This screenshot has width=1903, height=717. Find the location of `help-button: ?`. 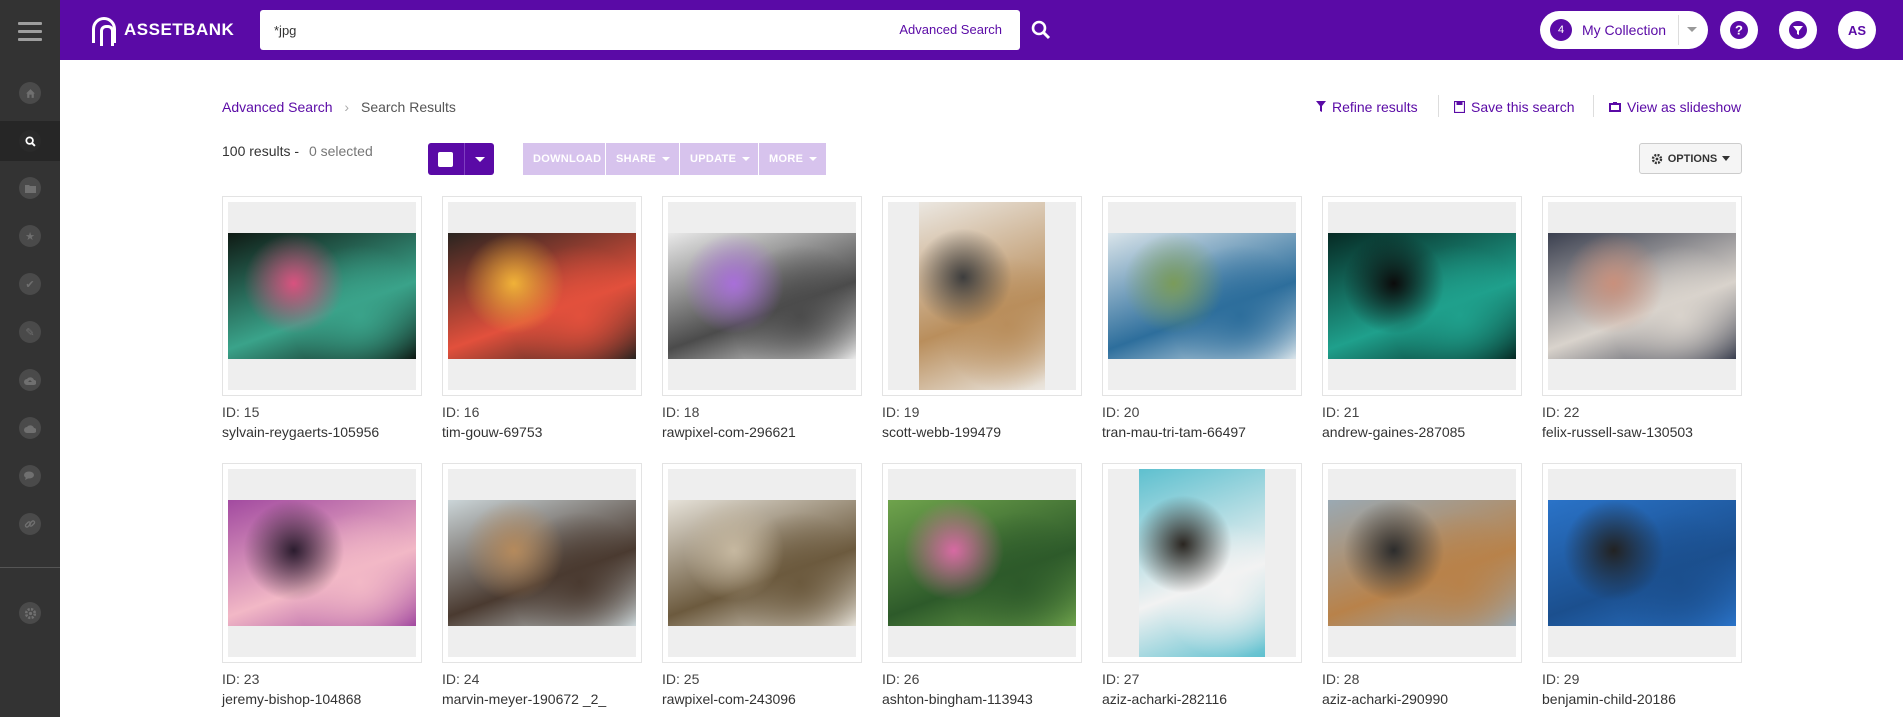

help-button: ? is located at coordinates (1739, 30).